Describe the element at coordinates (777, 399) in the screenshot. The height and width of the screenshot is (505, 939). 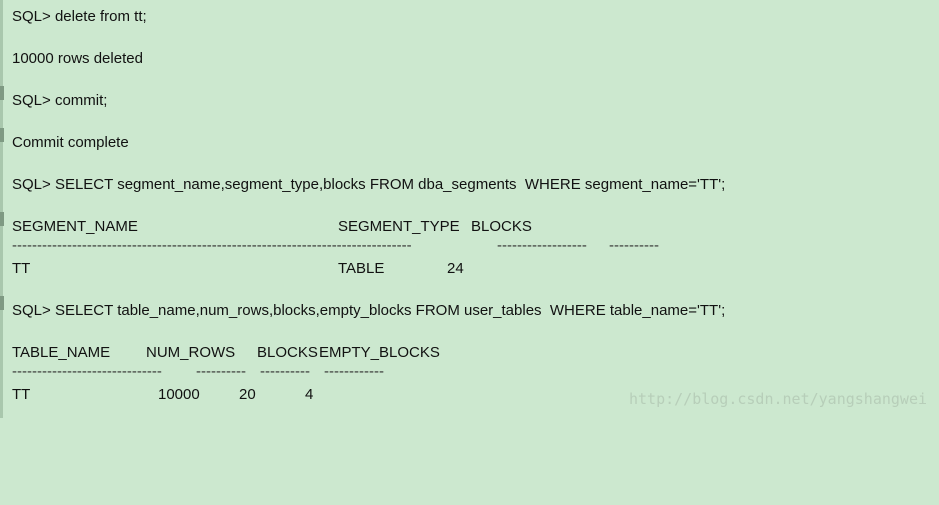
I see `watermark: http://blog.csdn.net/yangshangwei` at that location.